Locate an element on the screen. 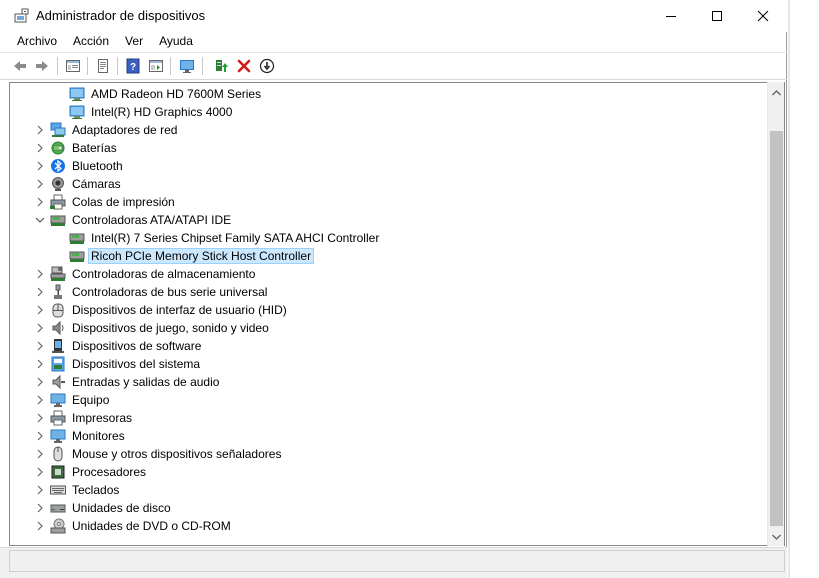 This screenshot has width=819, height=578. tree-item-label: Procesadores is located at coordinates (109, 472).